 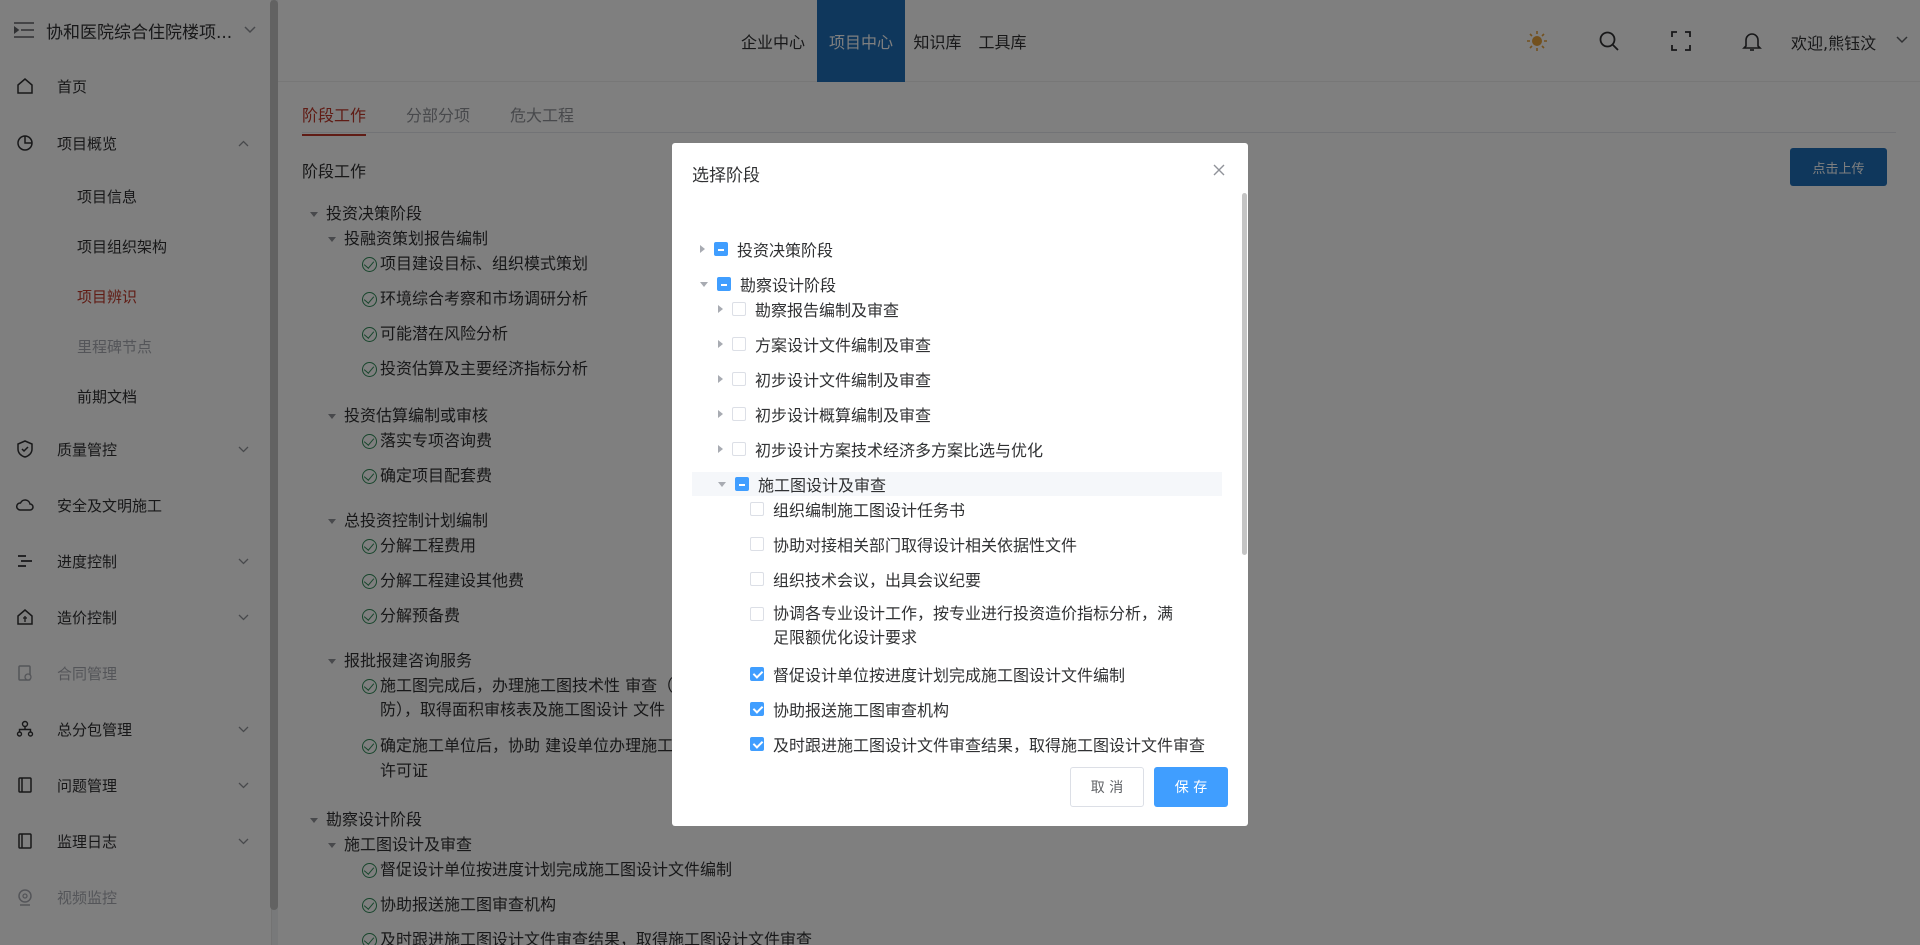 I want to click on stage-node: 勘察报告编制及审查, so click(x=808, y=309).